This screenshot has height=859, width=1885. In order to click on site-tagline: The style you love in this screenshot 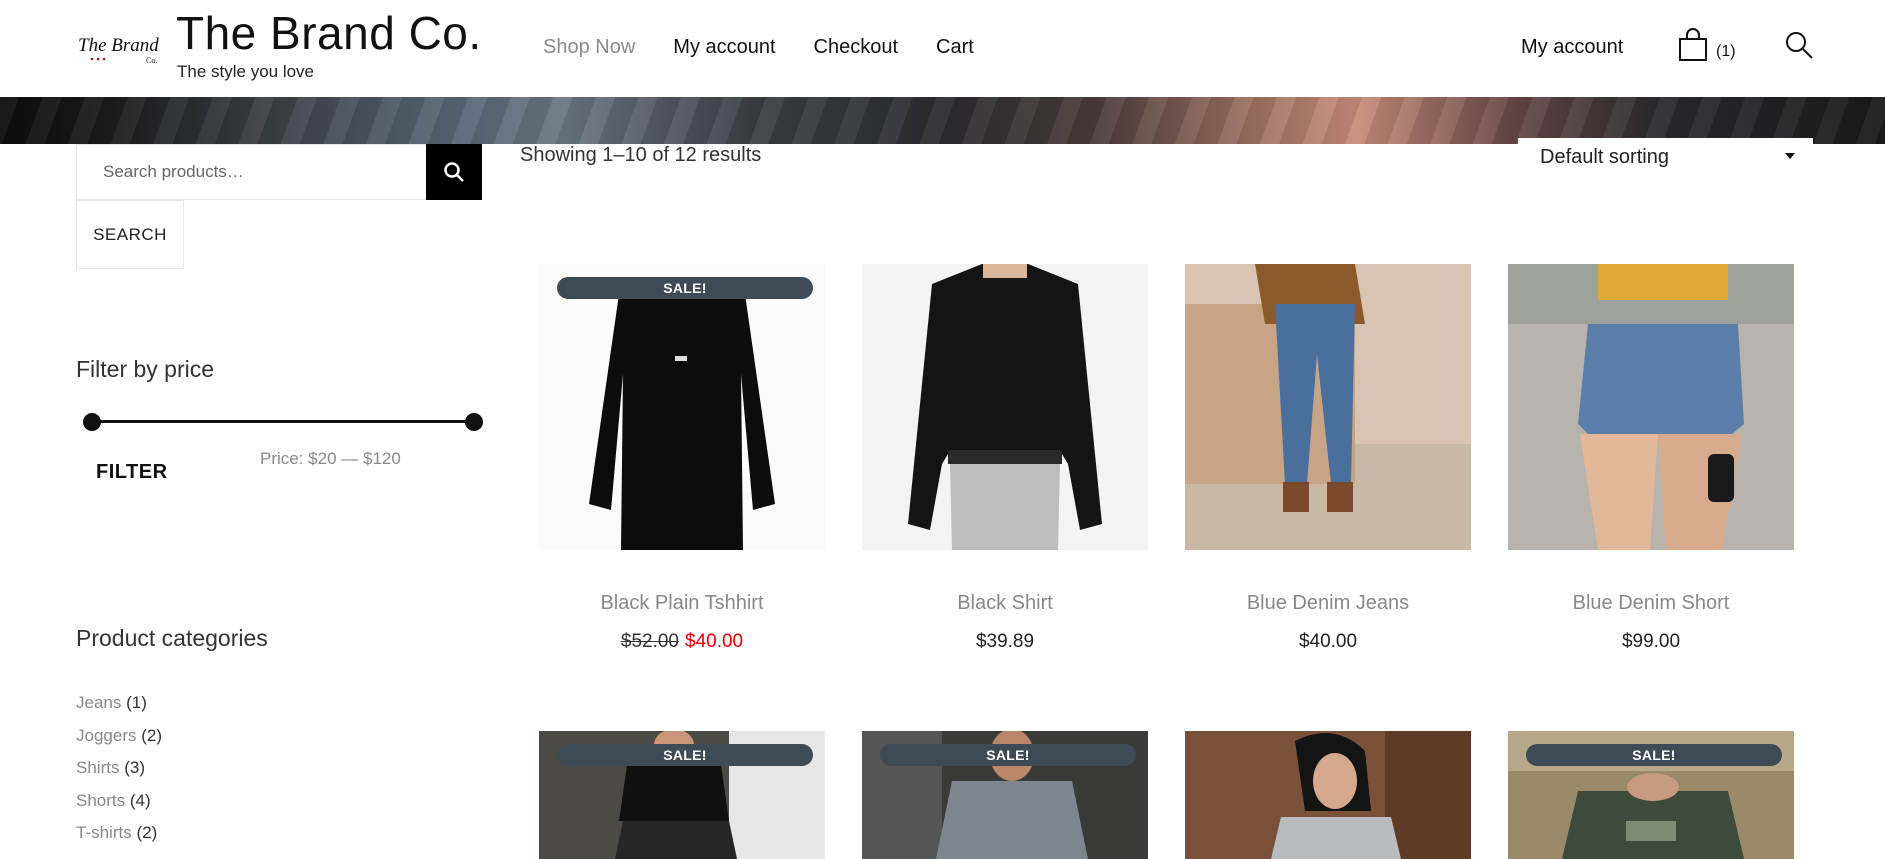, I will do `click(246, 71)`.